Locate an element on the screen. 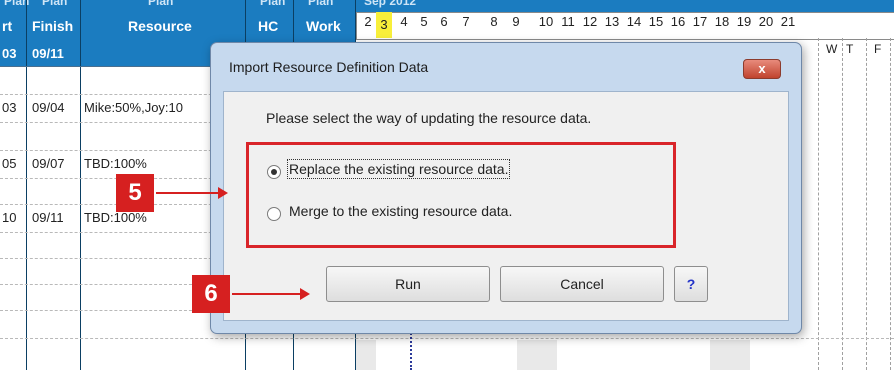 The width and height of the screenshot is (894, 370). hc-col-header: HC is located at coordinates (268, 26).